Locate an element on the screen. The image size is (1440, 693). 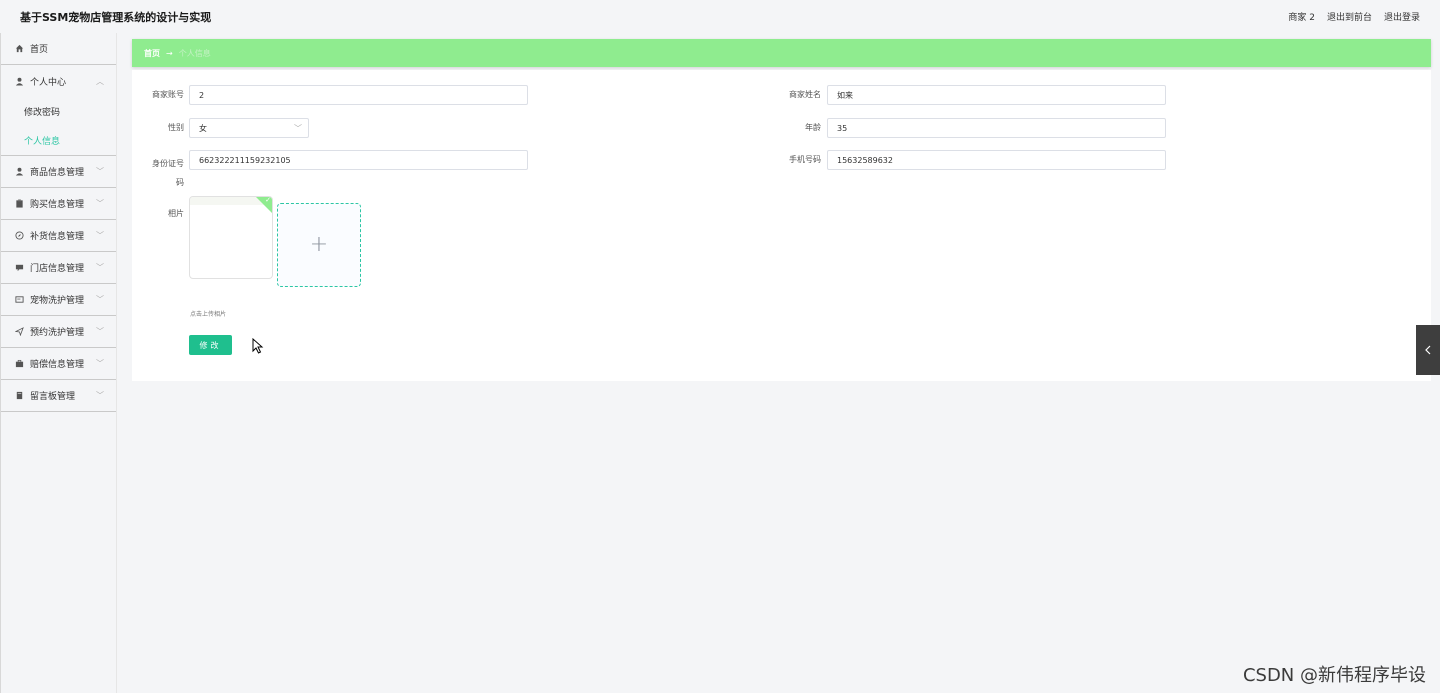
breadcrumb-current: 个人信息 is located at coordinates (194, 53).